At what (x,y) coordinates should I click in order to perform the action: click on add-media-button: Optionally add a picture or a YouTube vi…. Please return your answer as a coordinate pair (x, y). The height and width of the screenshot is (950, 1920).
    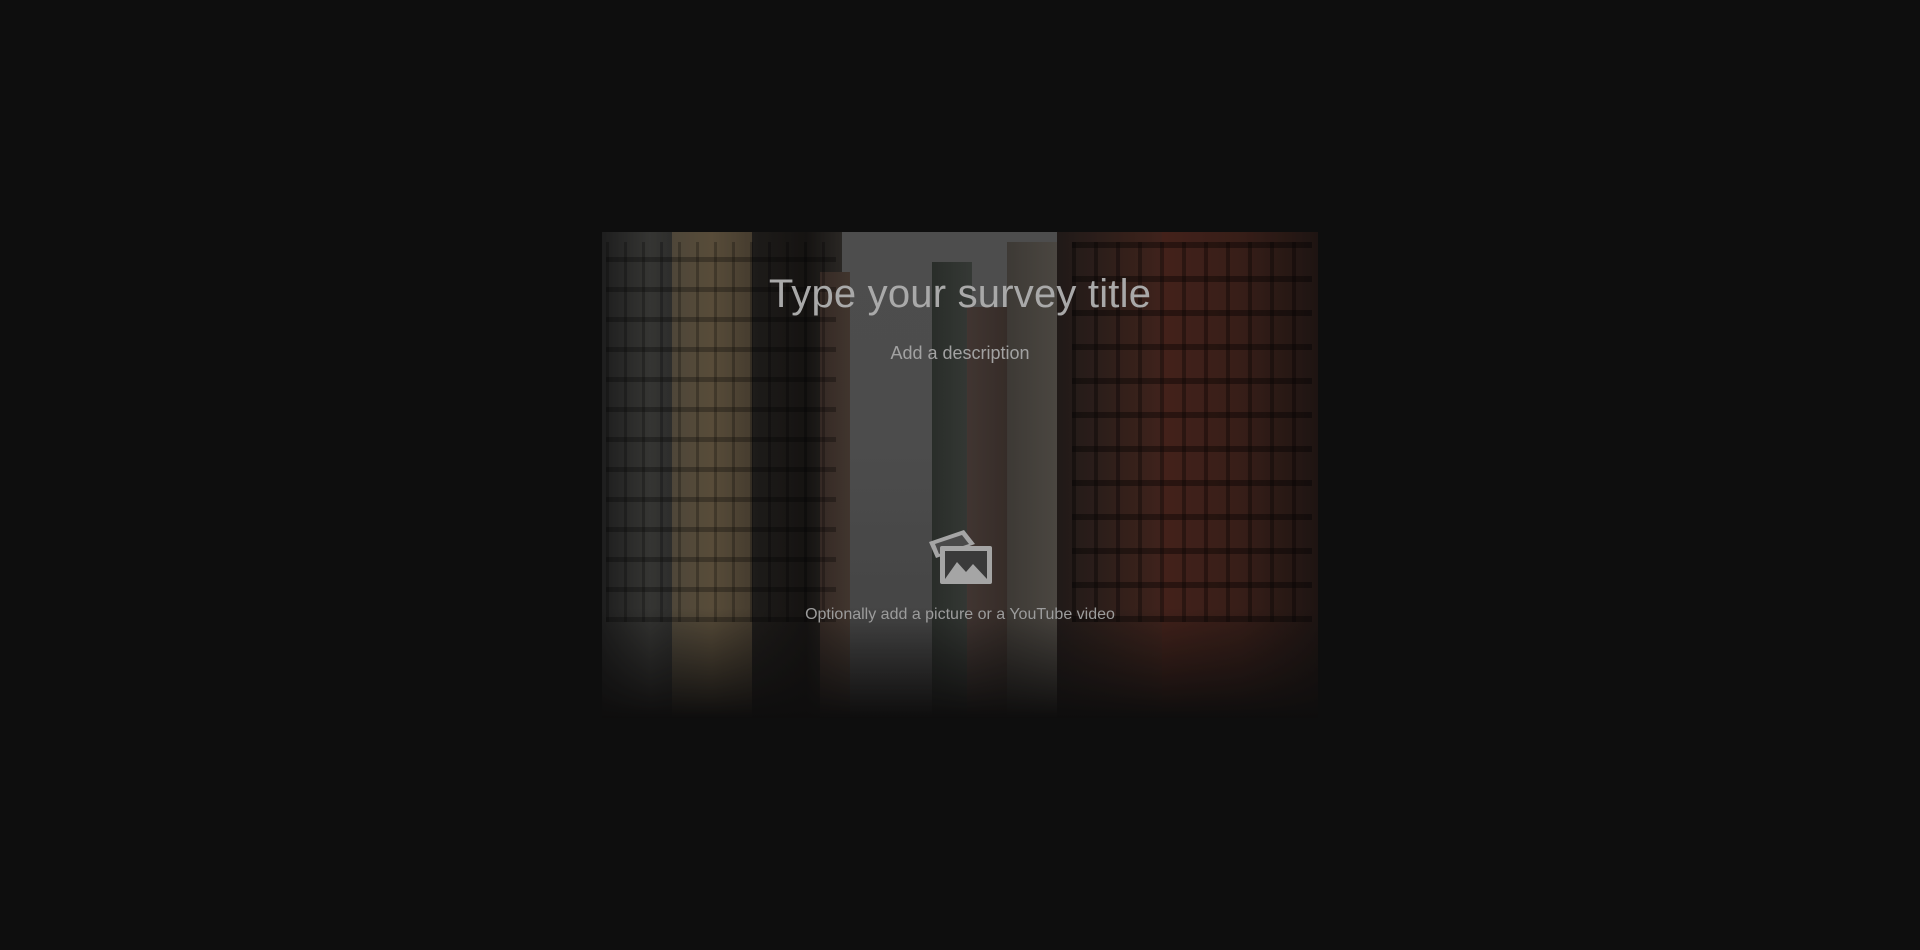
    Looking at the image, I should click on (960, 573).